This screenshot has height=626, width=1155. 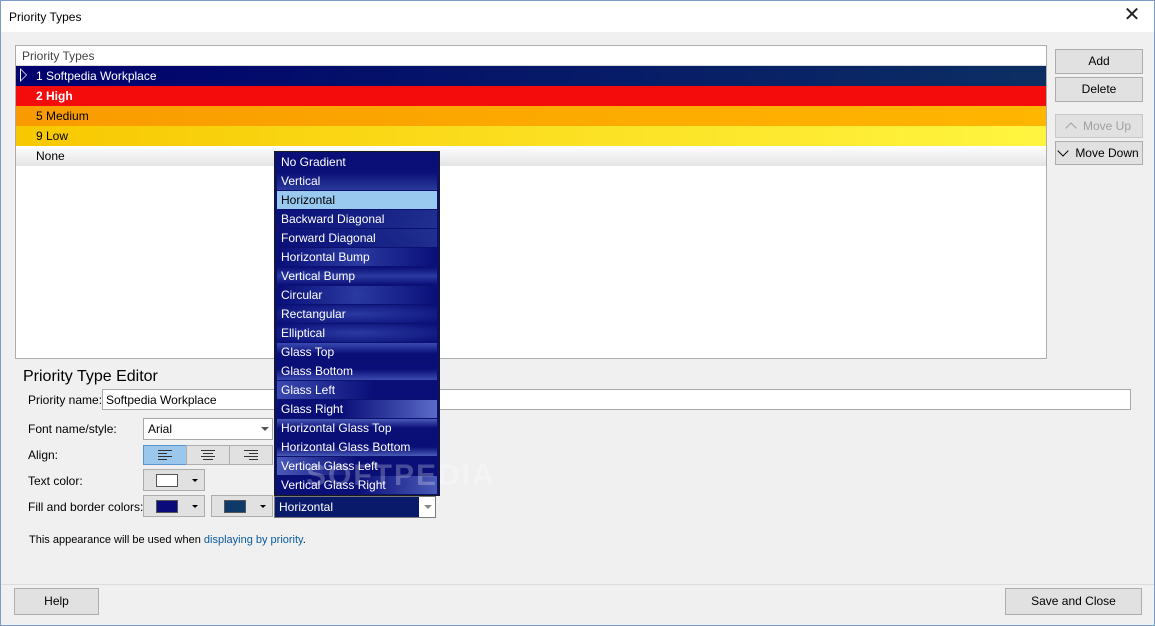 What do you see at coordinates (336, 428) in the screenshot?
I see `gradient-option-label: Horizontal Glass Top` at bounding box center [336, 428].